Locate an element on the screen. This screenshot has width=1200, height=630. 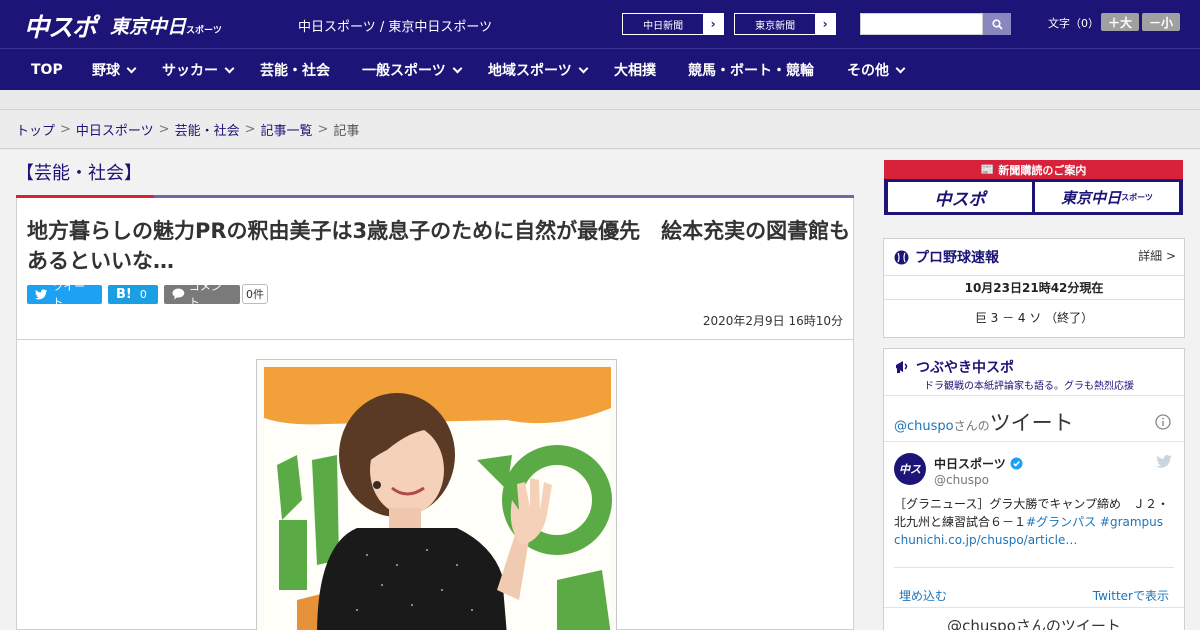
nav-label: サッカー is located at coordinates (190, 71).